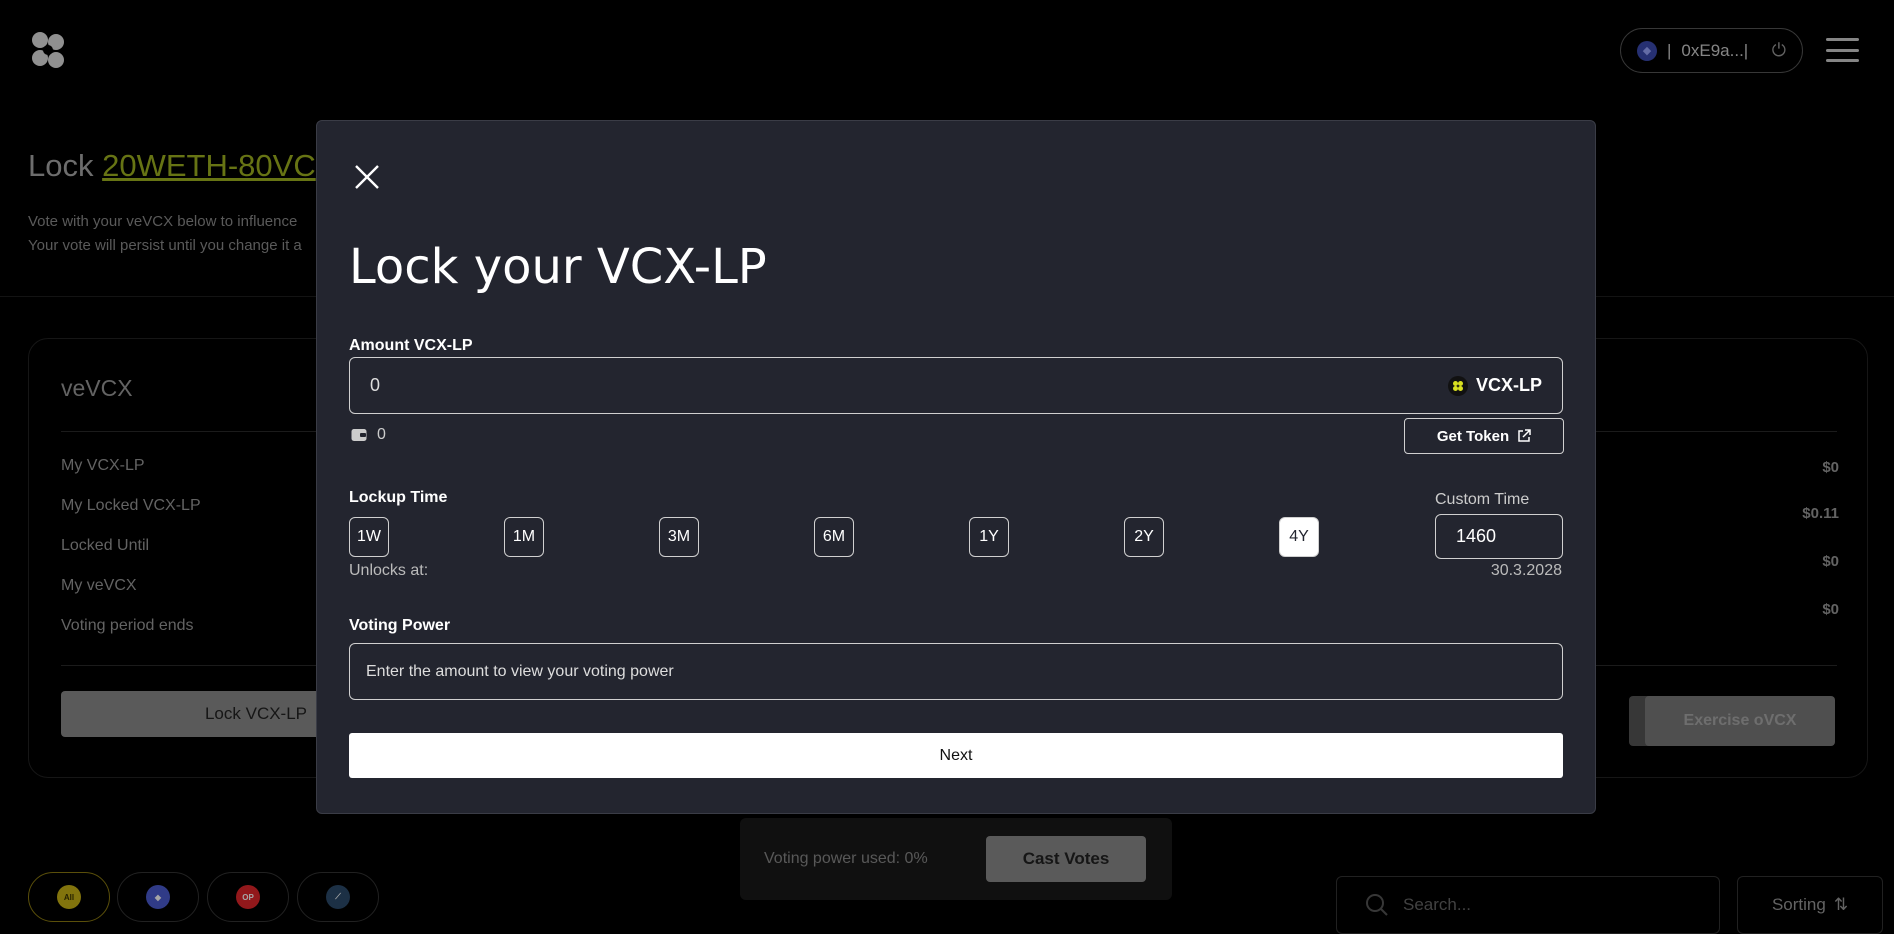 Image resolution: width=1894 pixels, height=934 pixels. I want to click on external-link-icon, so click(1524, 435).